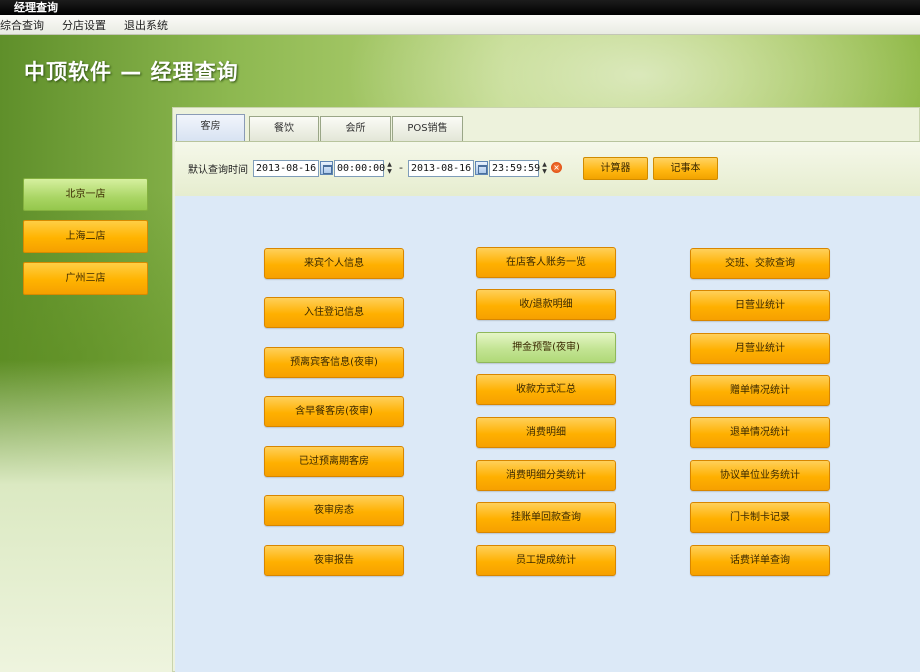  Describe the element at coordinates (334, 263) in the screenshot. I see `guest-info-button: 来宾个人信息` at that location.